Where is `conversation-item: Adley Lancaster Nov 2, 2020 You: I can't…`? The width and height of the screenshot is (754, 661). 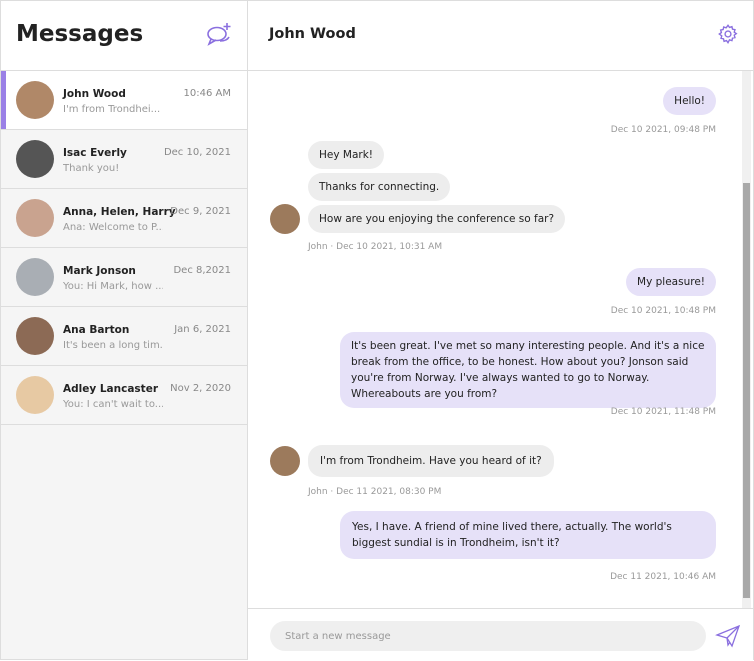
conversation-item: Adley Lancaster Nov 2, 2020 You: I can't… is located at coordinates (124, 395).